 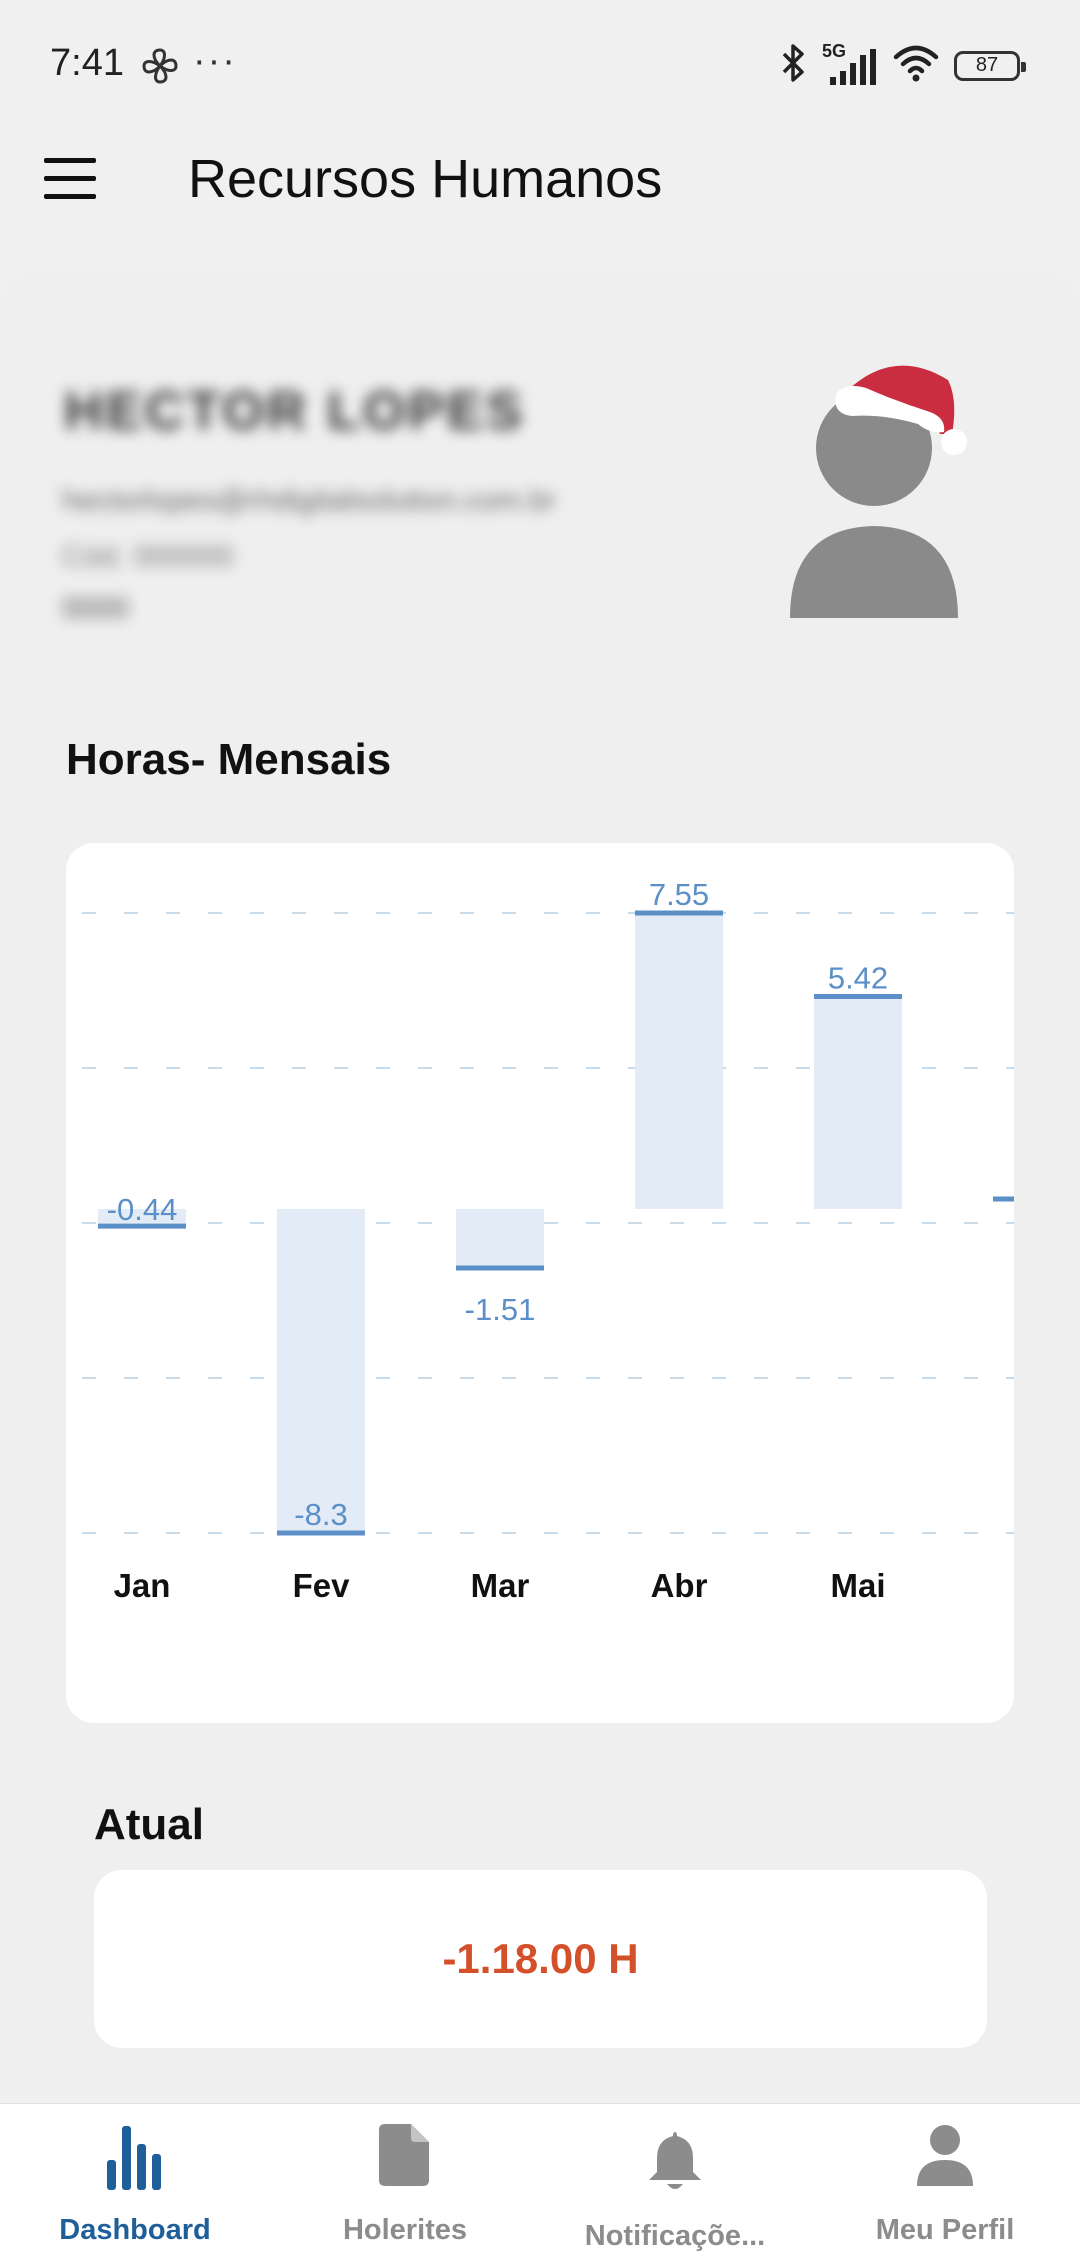 I want to click on bar-data-label: -1.51, so click(x=500, y=1309).